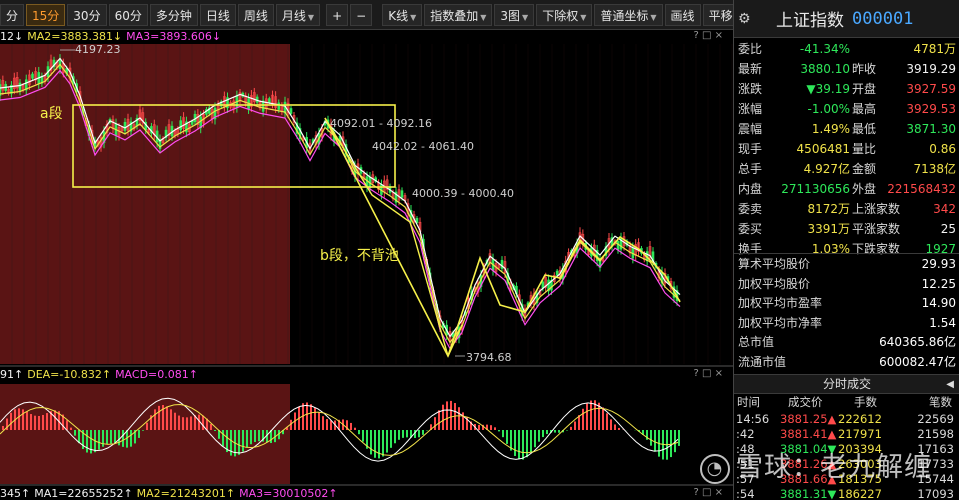  What do you see at coordinates (750, 69) in the screenshot?
I see `quote-label: 最新` at bounding box center [750, 69].